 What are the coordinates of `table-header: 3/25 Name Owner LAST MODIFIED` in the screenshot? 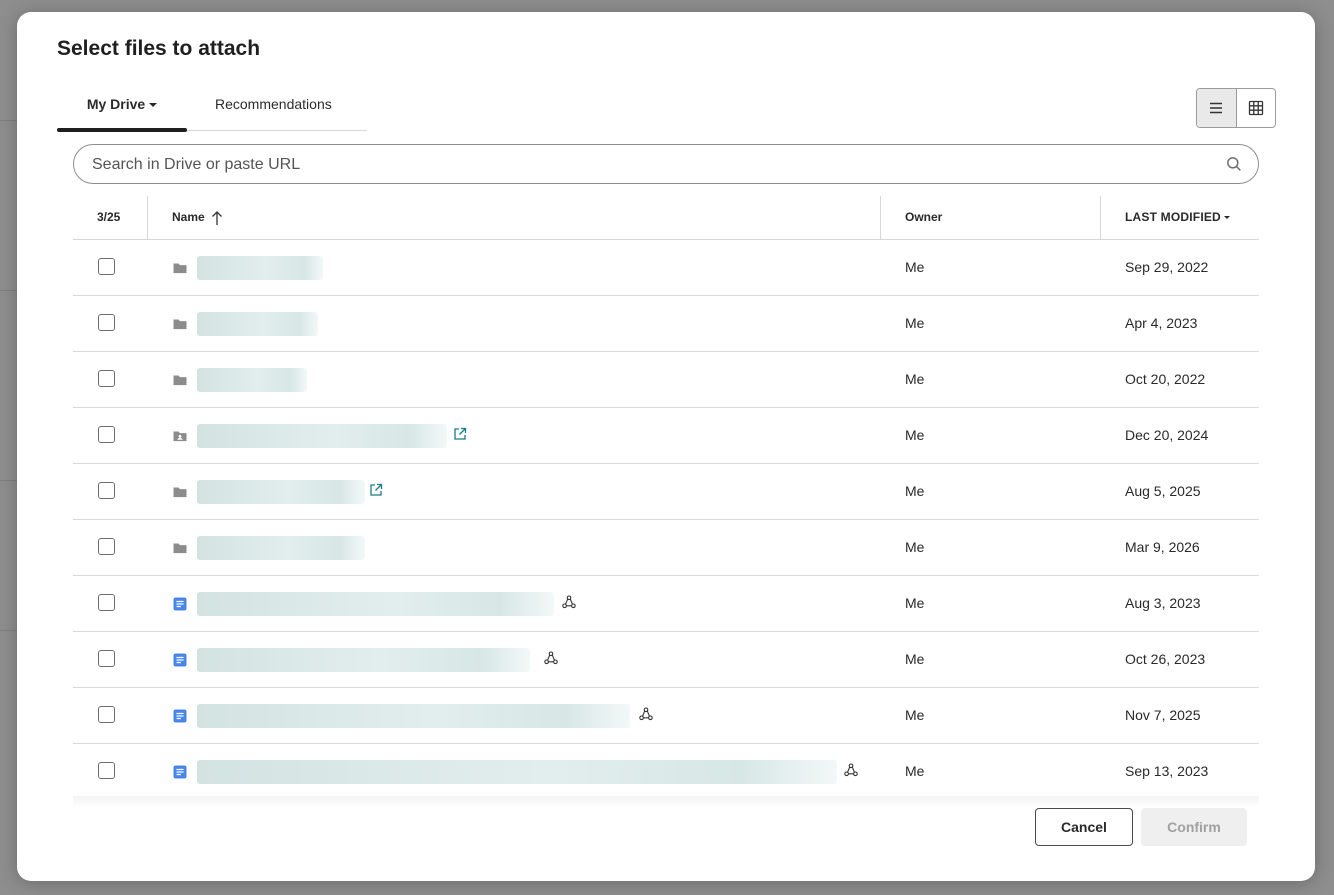 It's located at (666, 218).